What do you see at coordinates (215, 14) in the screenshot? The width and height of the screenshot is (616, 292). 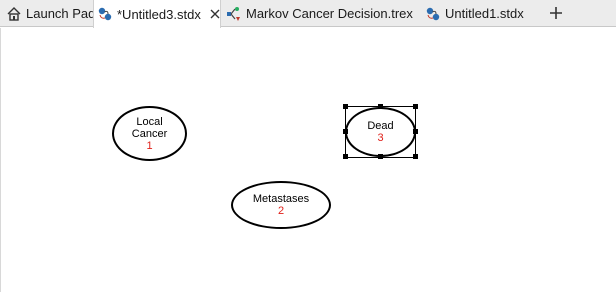 I see `close-icon` at bounding box center [215, 14].